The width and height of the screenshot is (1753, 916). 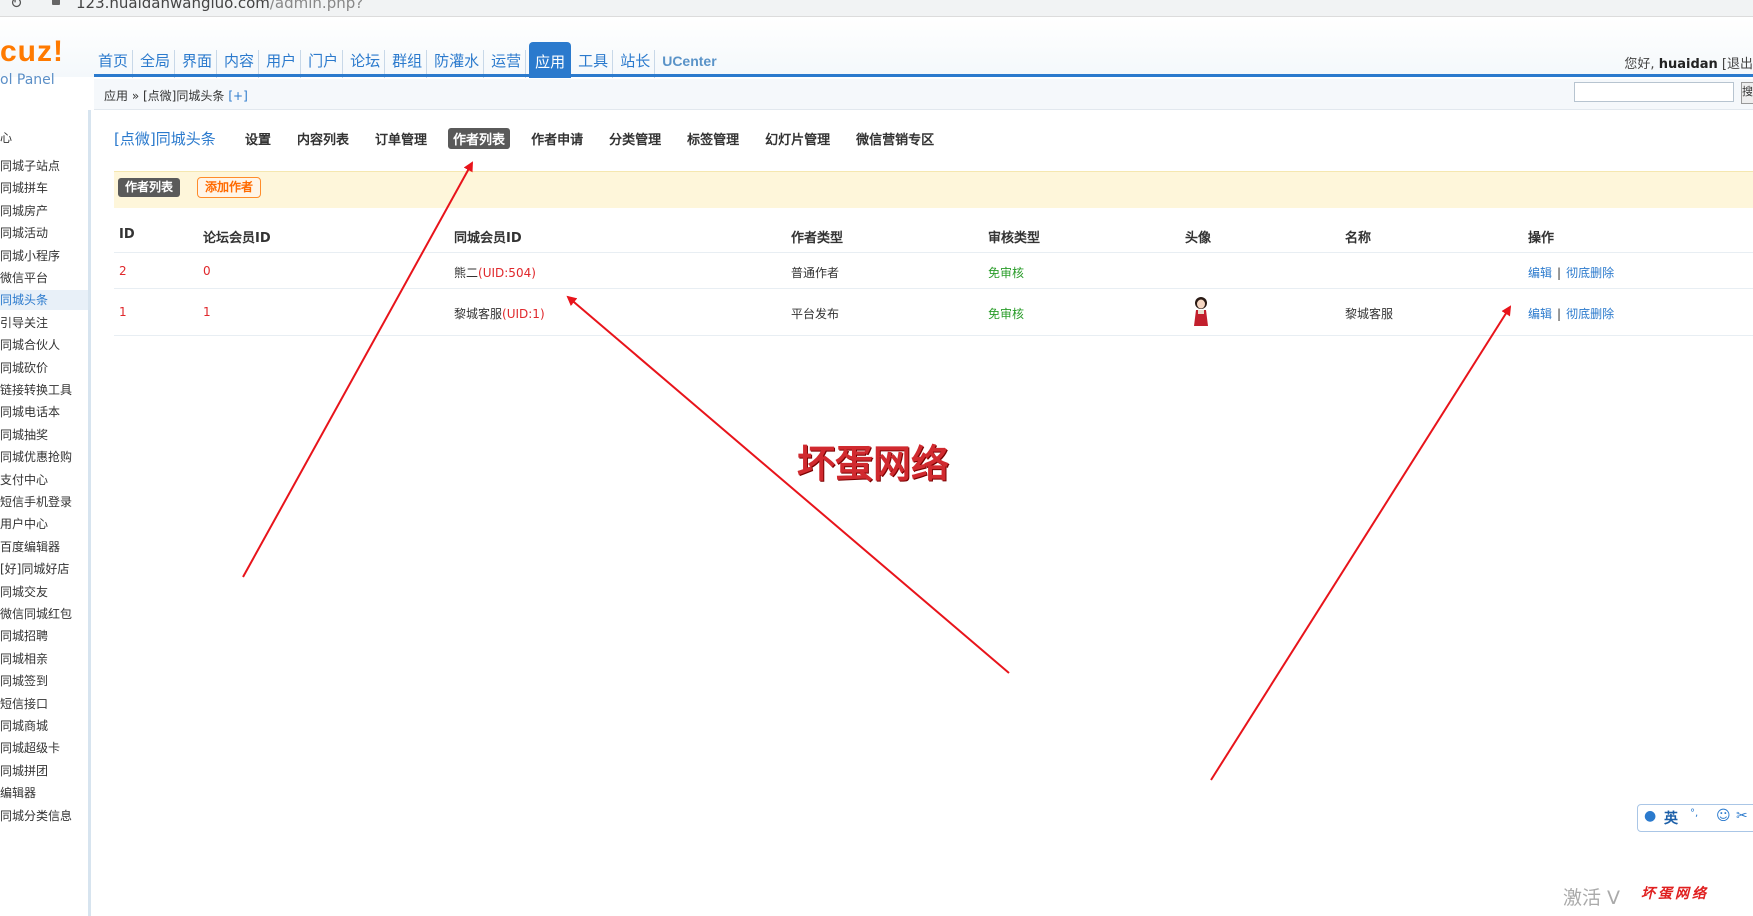 What do you see at coordinates (44, 435) in the screenshot?
I see `sidebar-item: 同城抽奖` at bounding box center [44, 435].